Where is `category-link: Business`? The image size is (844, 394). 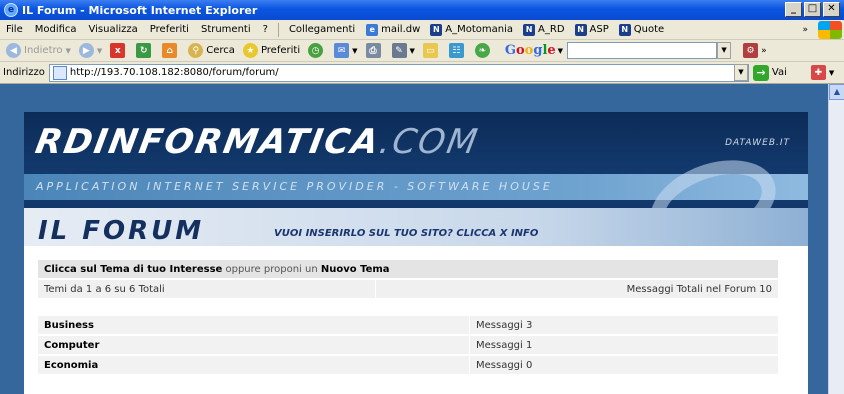
category-link: Business is located at coordinates (254, 325).